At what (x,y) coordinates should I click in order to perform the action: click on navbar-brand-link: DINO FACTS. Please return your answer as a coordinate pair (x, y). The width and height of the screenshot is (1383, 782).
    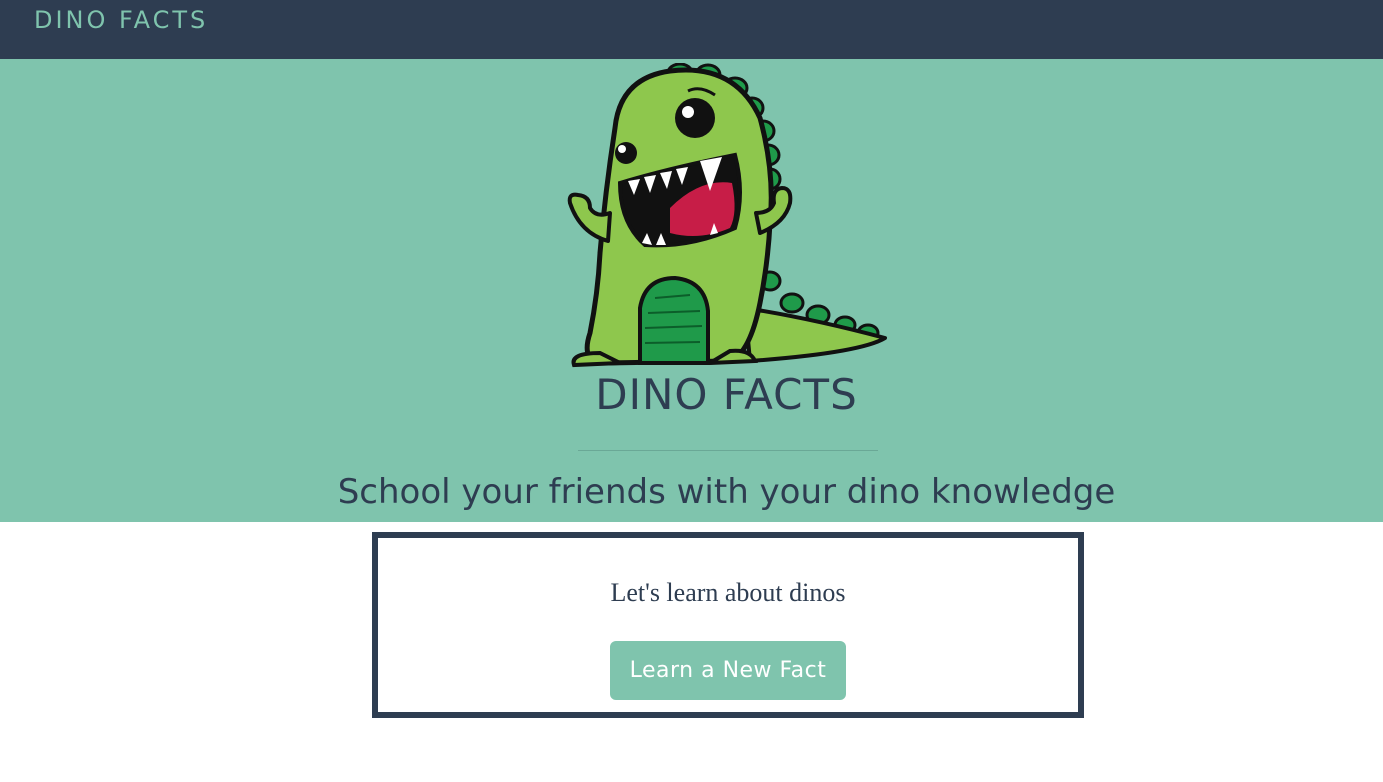
    Looking at the image, I should click on (121, 20).